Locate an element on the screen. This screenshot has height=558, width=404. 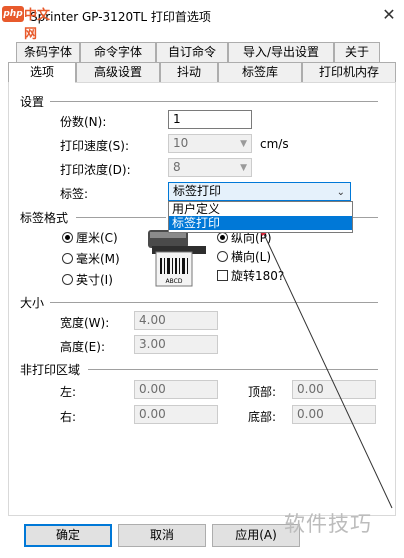
cancel-button: 取消 is located at coordinates (162, 535).